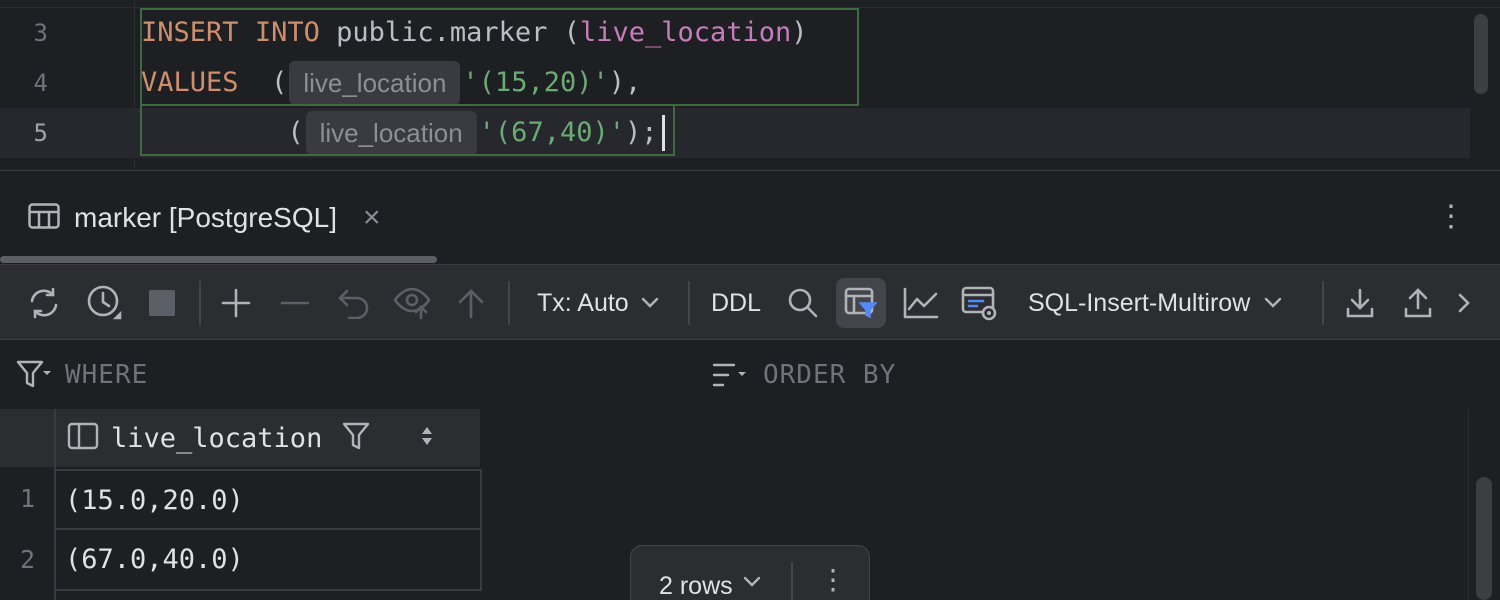 The height and width of the screenshot is (600, 1500). Describe the element at coordinates (269, 499) in the screenshot. I see `table-cell: (15.0,20.0)` at that location.